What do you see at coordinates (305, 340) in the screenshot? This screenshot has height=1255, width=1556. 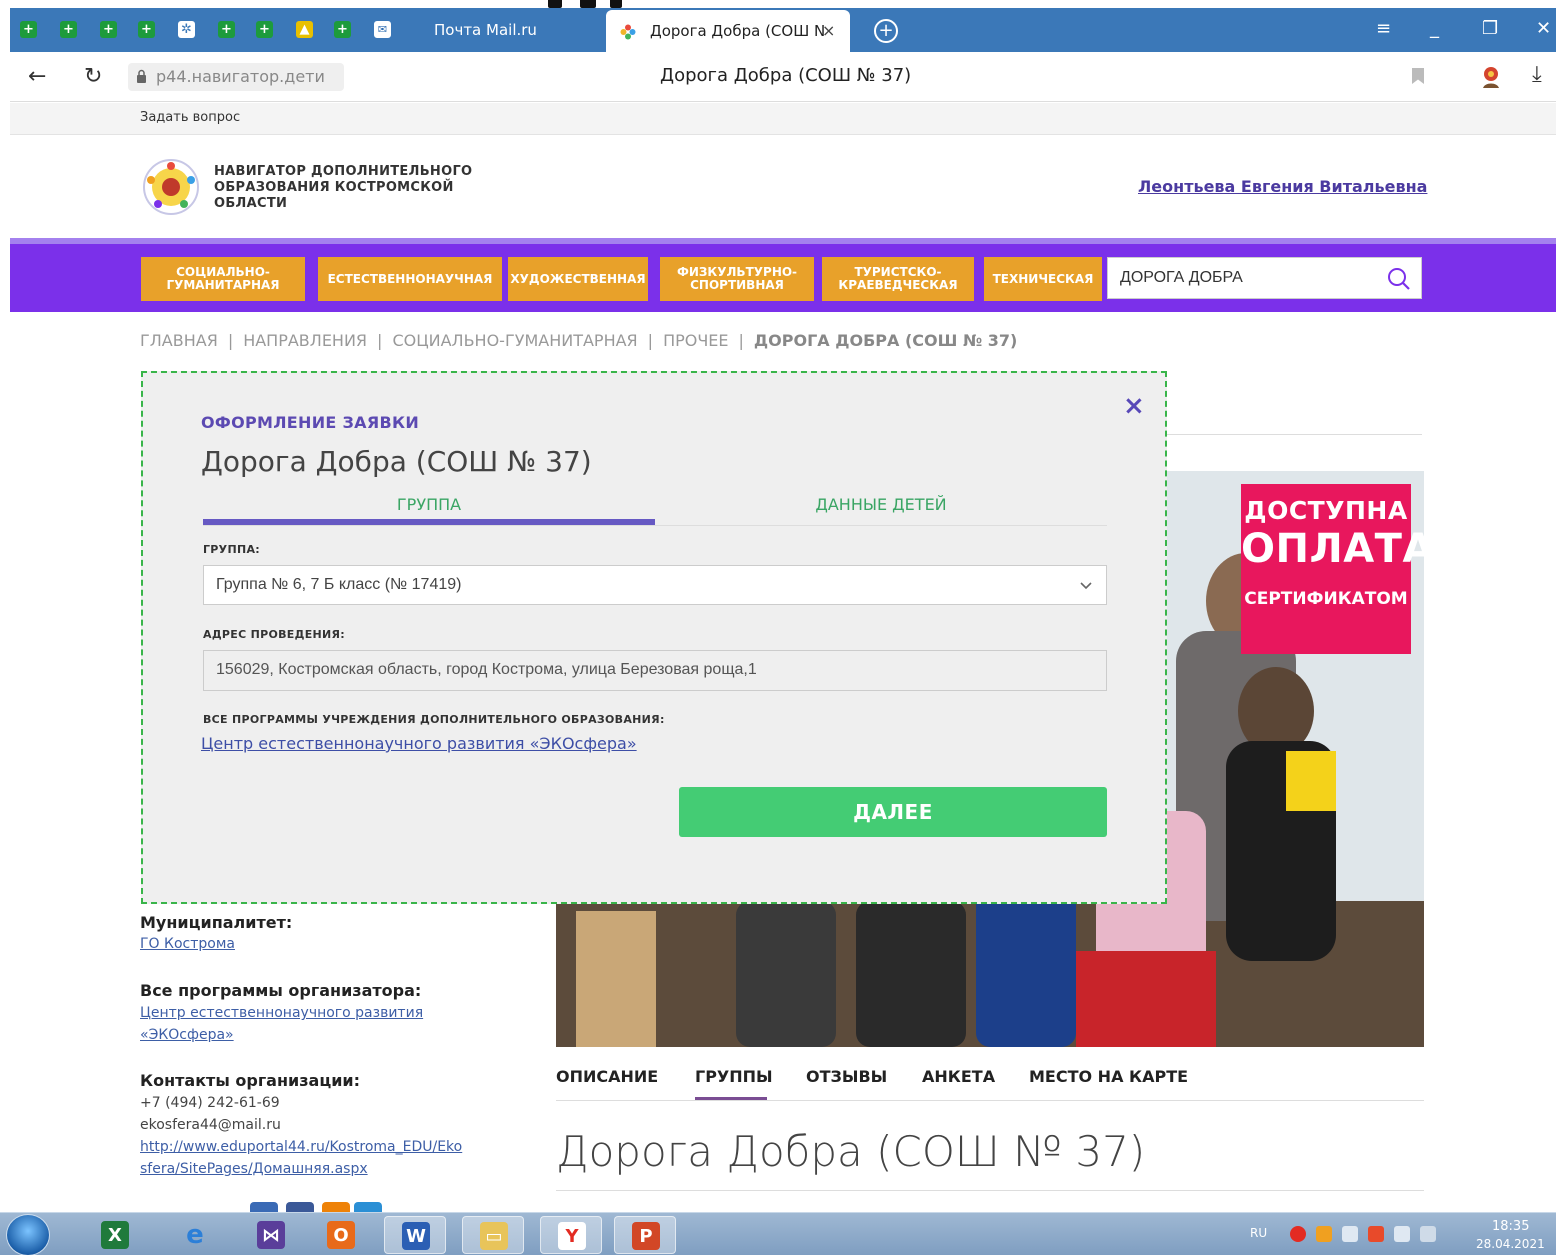 I see `breadcrumb-directions: НАПРАВЛЕНИЯ` at bounding box center [305, 340].